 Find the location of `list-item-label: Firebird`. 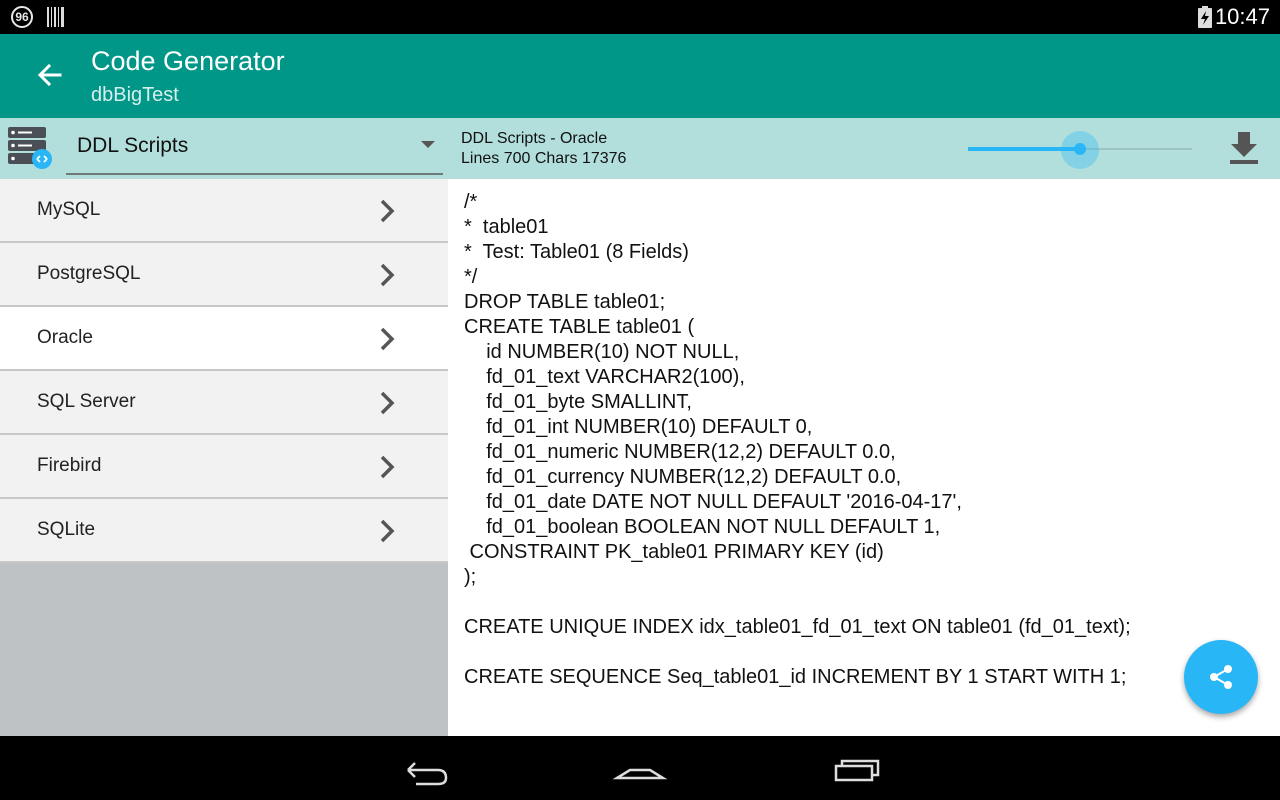

list-item-label: Firebird is located at coordinates (69, 465).